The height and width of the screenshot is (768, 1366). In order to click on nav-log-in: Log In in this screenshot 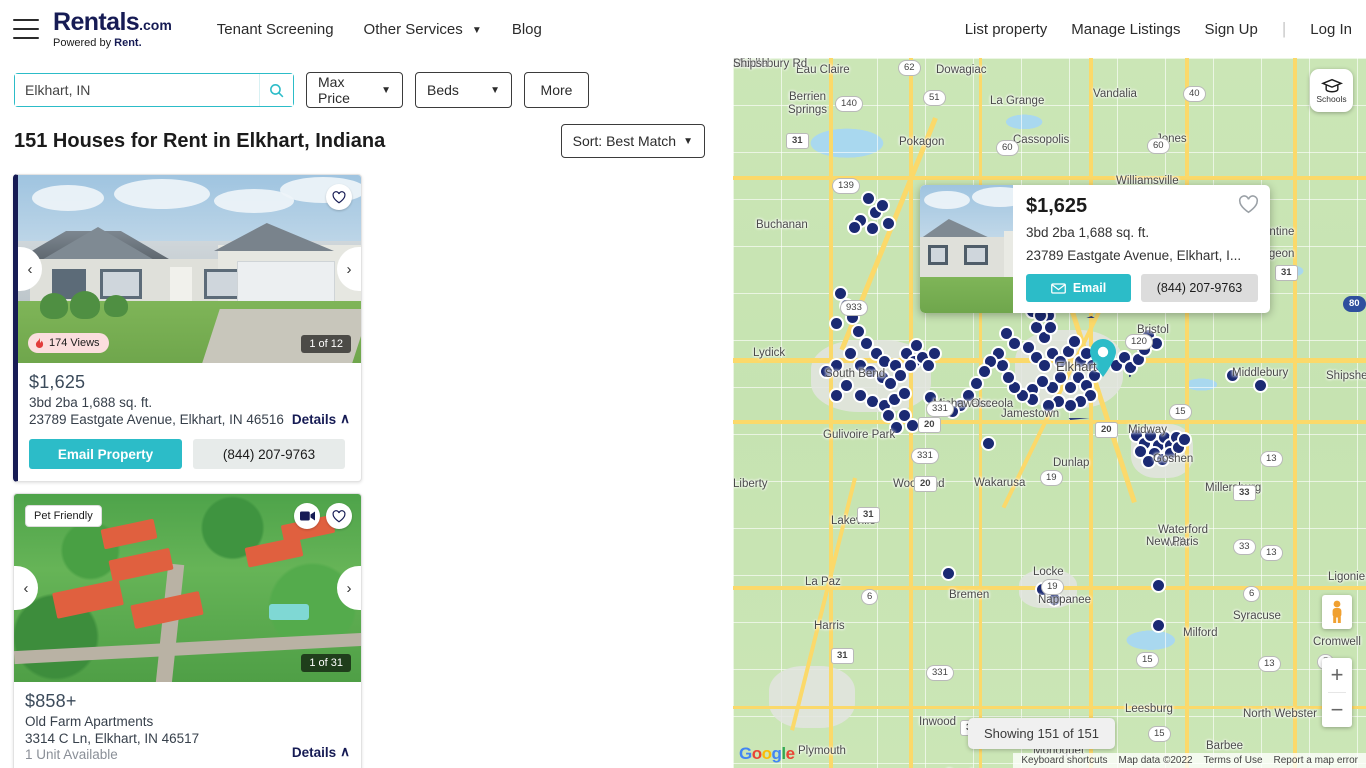, I will do `click(1331, 29)`.